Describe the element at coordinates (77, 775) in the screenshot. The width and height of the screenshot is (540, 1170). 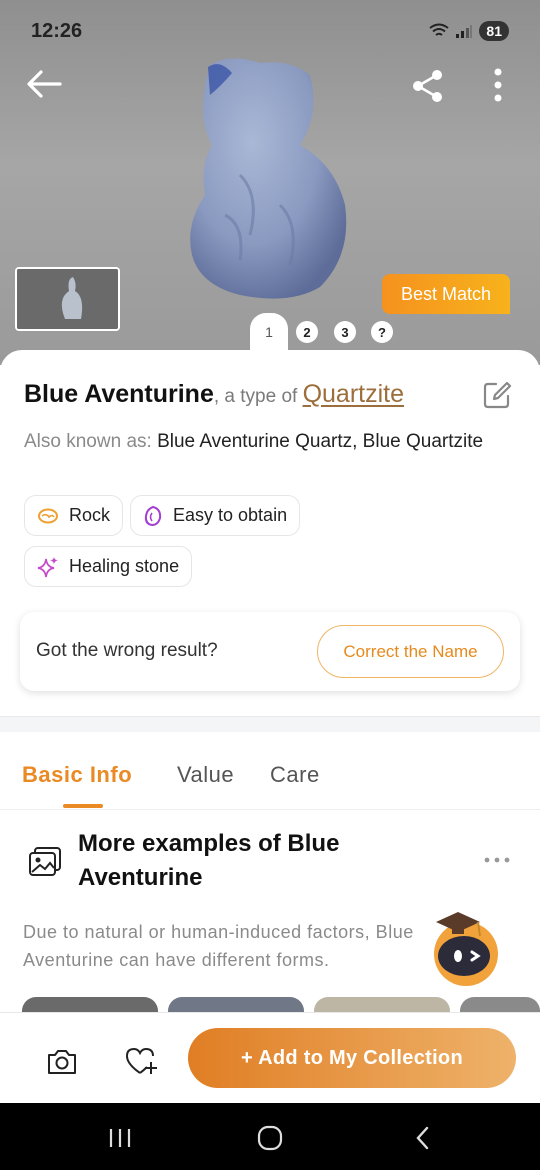
I see `tab-basic-info: Basic Info` at that location.